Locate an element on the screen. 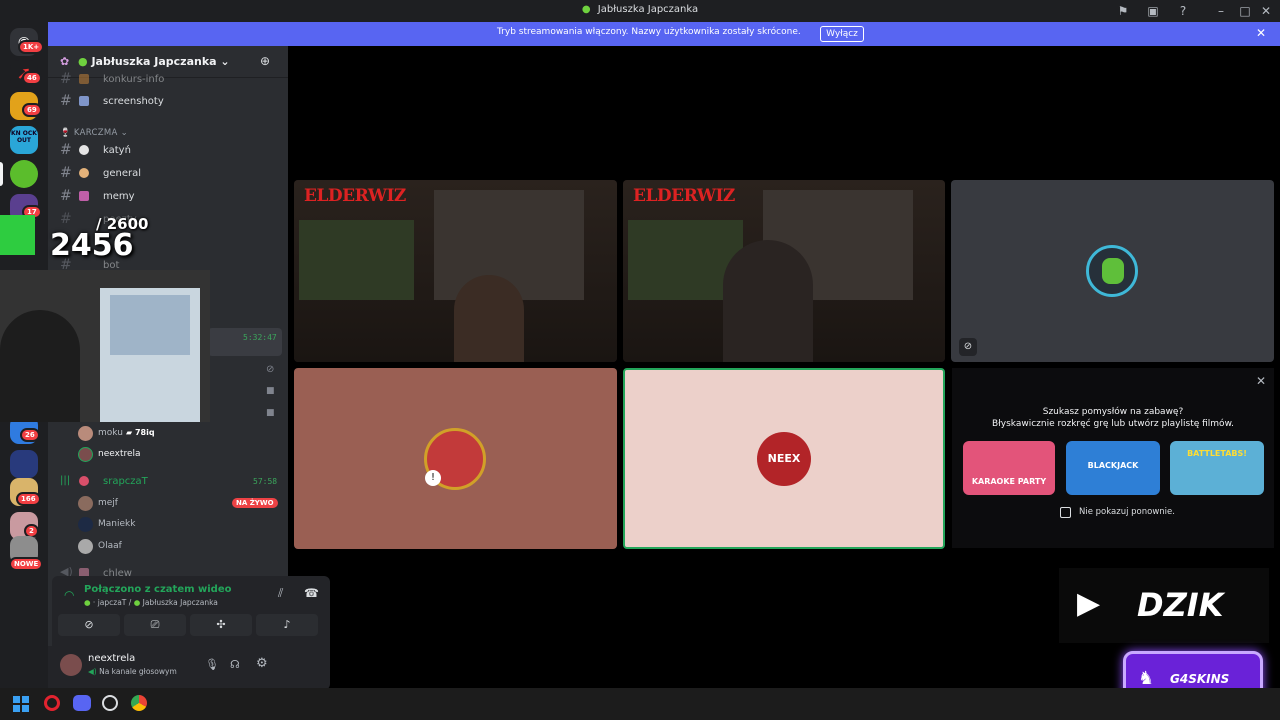 This screenshot has width=1280, height=720. disable-streamer-mode-button: Wyłącz is located at coordinates (842, 34).